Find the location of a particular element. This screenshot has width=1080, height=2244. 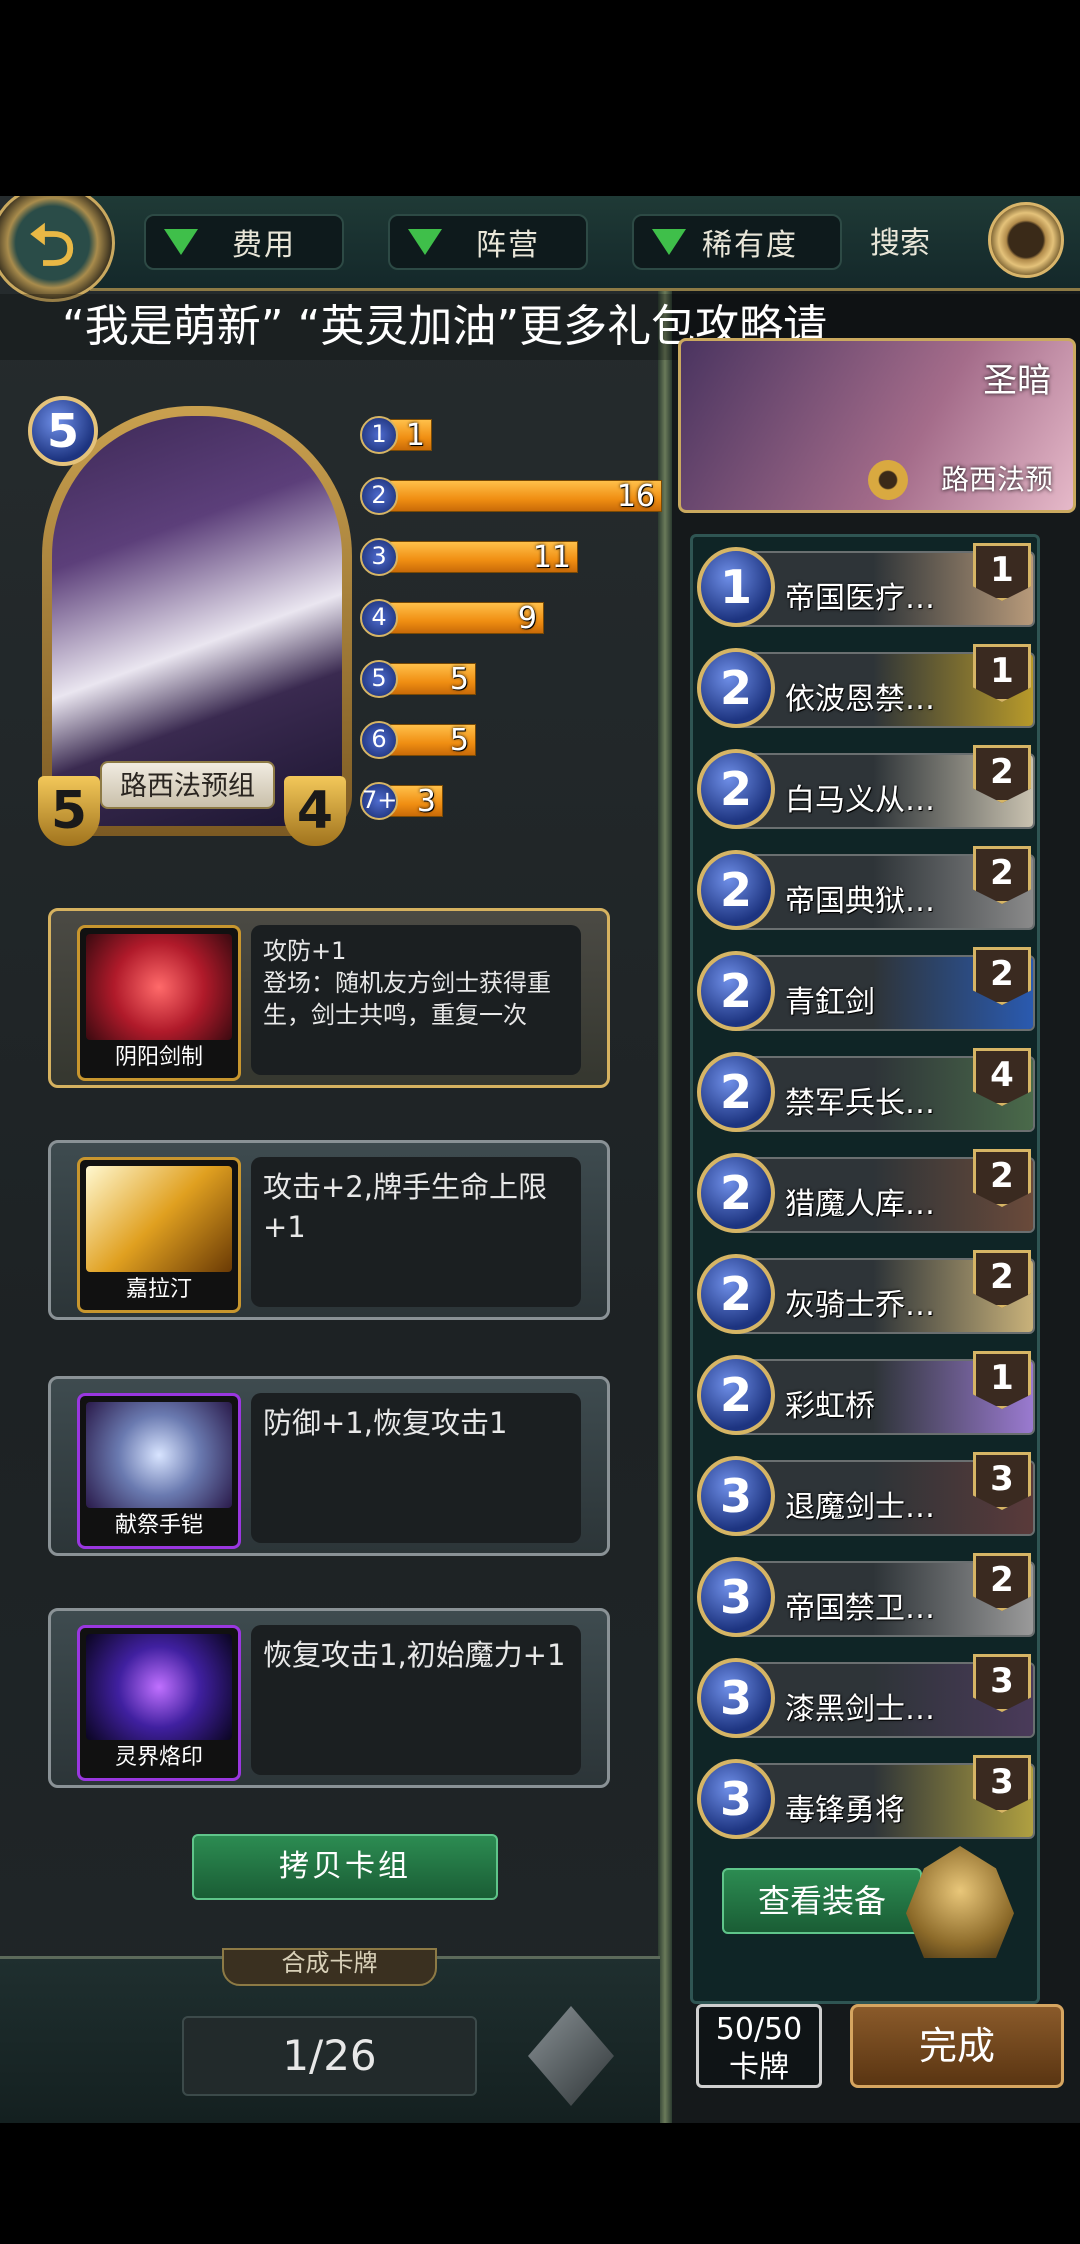

cost-curve-count: 9 is located at coordinates (527, 618).